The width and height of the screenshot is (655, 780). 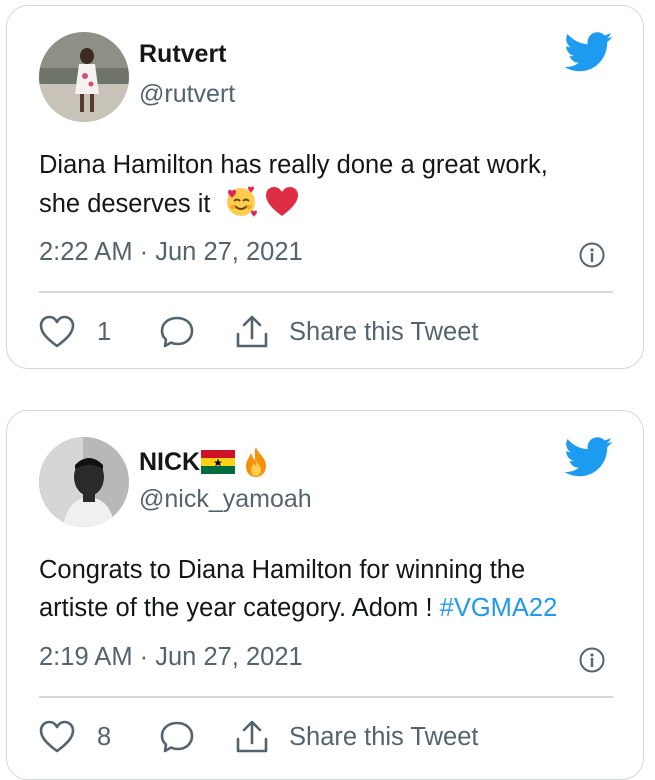 What do you see at coordinates (104, 331) in the screenshot?
I see `like-count: 1` at bounding box center [104, 331].